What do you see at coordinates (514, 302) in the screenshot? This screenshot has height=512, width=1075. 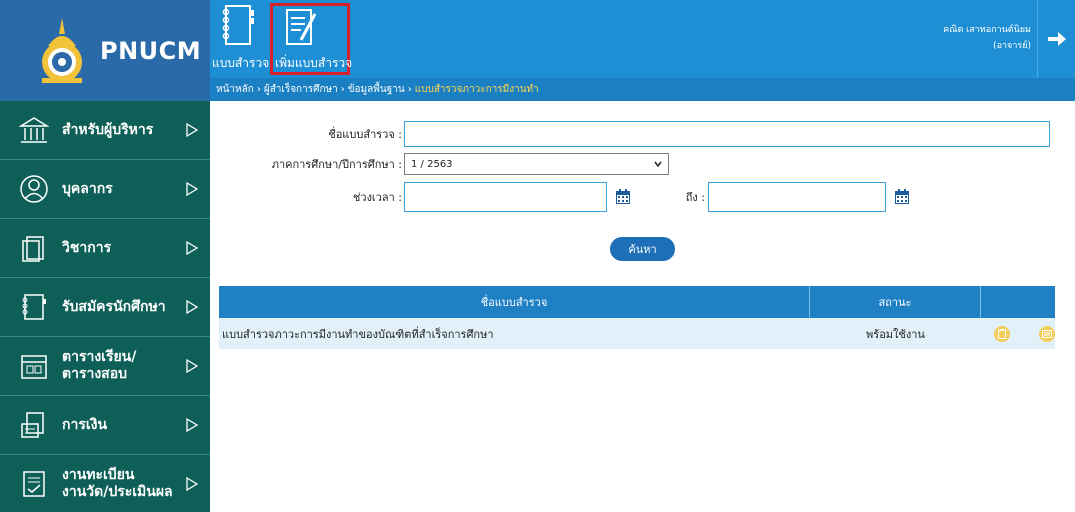 I see `column-header-name: ชื่อแบบสำรวจ` at bounding box center [514, 302].